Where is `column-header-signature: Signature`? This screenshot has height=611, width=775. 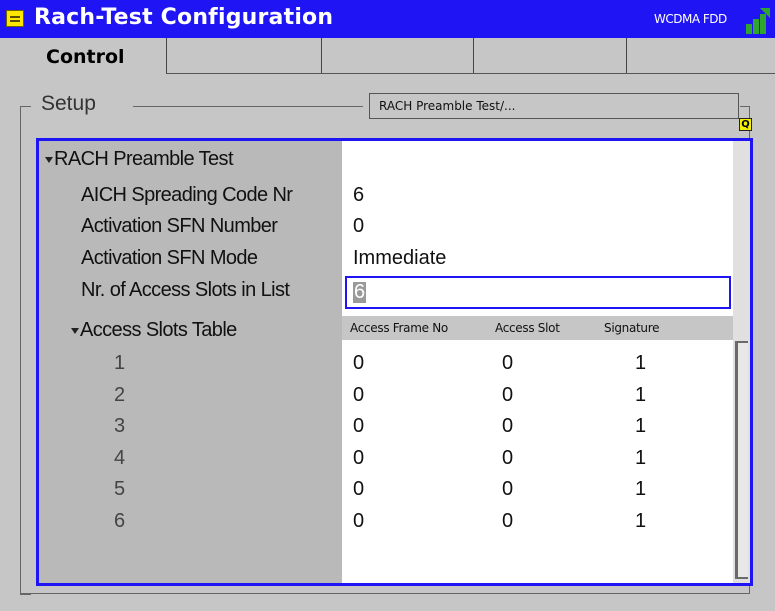
column-header-signature: Signature is located at coordinates (632, 328).